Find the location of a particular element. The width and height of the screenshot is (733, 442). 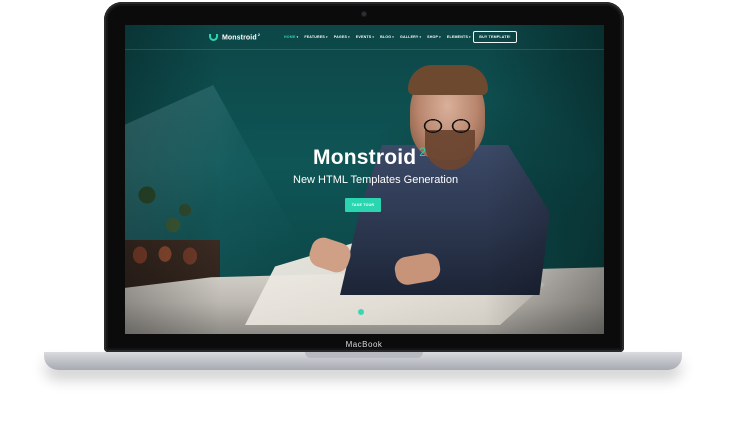

device-brand-label: MacBook is located at coordinates (364, 344).